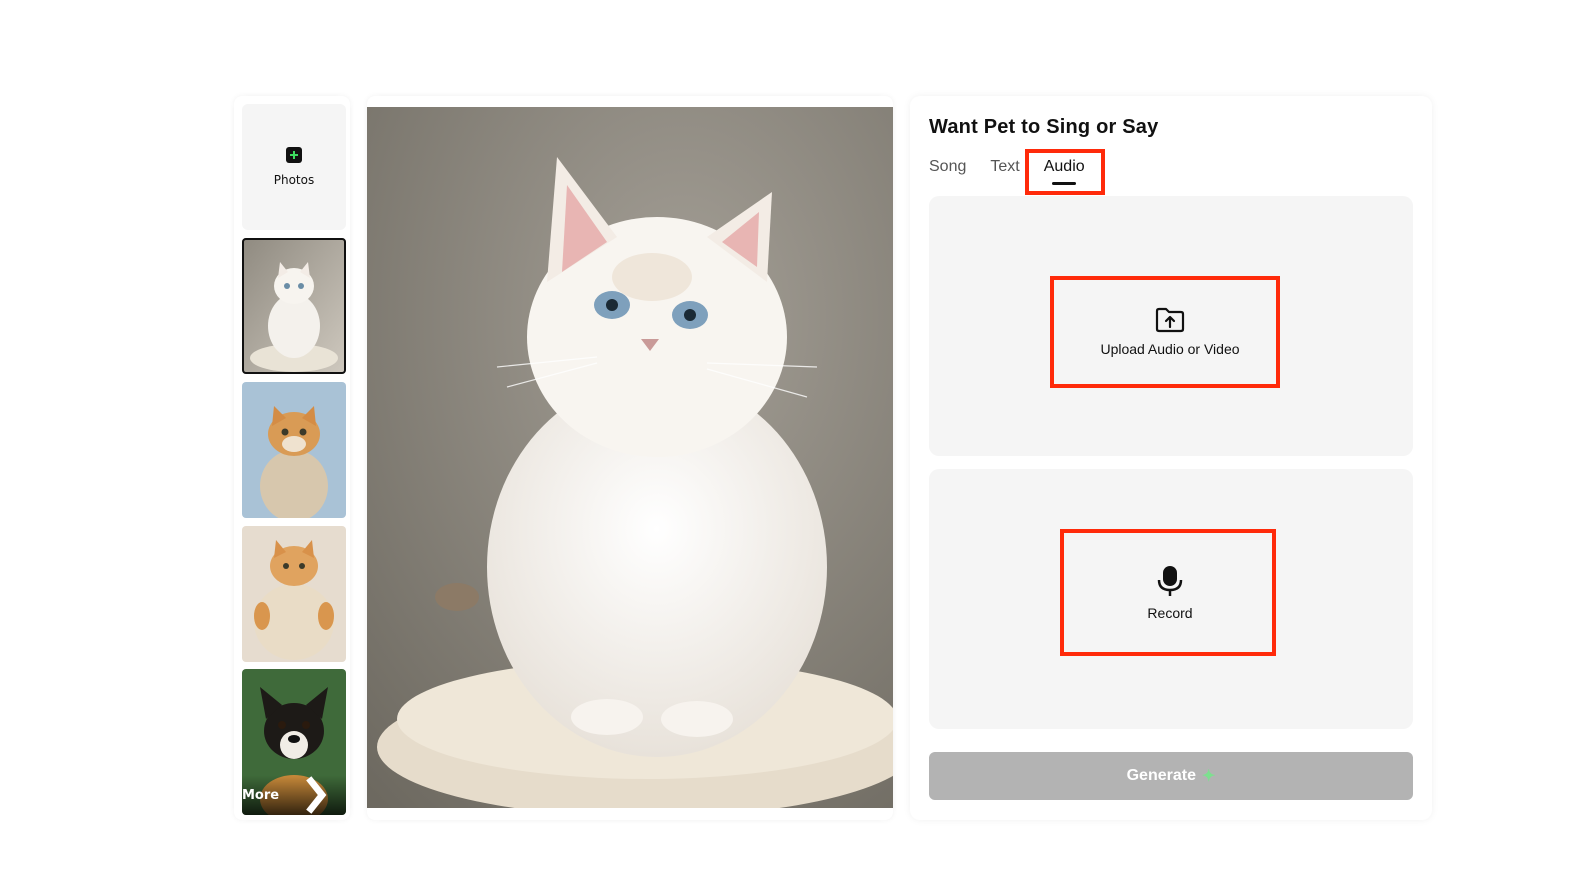 The height and width of the screenshot is (877, 1586). I want to click on upload-label: Upload Audio or Video, so click(1170, 349).